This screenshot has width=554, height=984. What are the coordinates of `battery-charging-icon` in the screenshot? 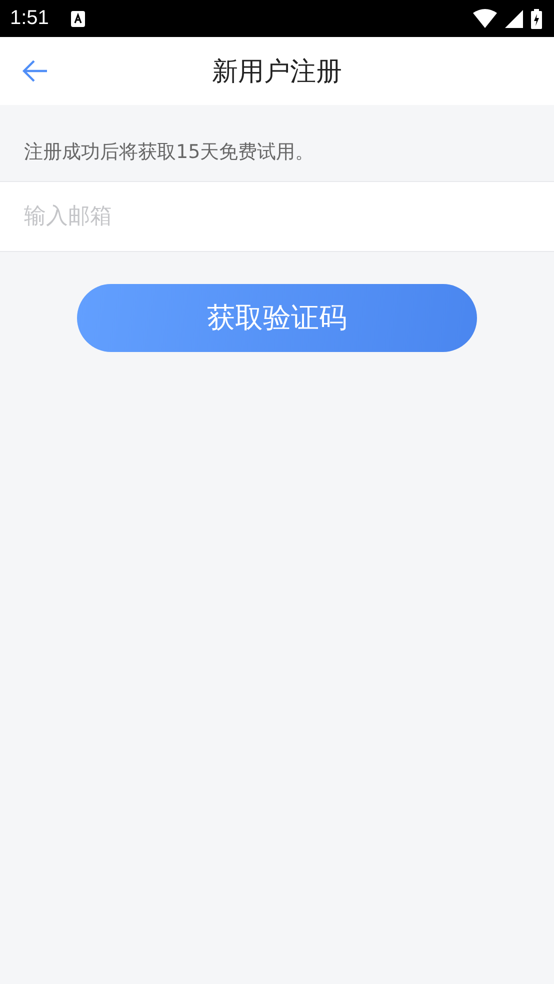 It's located at (536, 18).